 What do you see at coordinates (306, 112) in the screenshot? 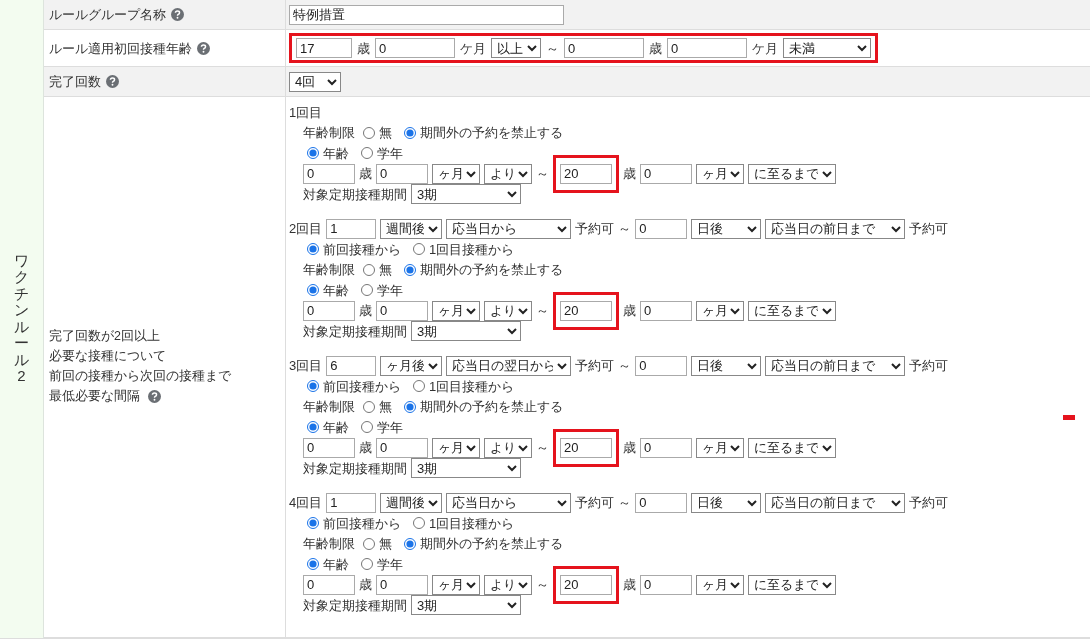
I see `dose-title: 1回目` at bounding box center [306, 112].